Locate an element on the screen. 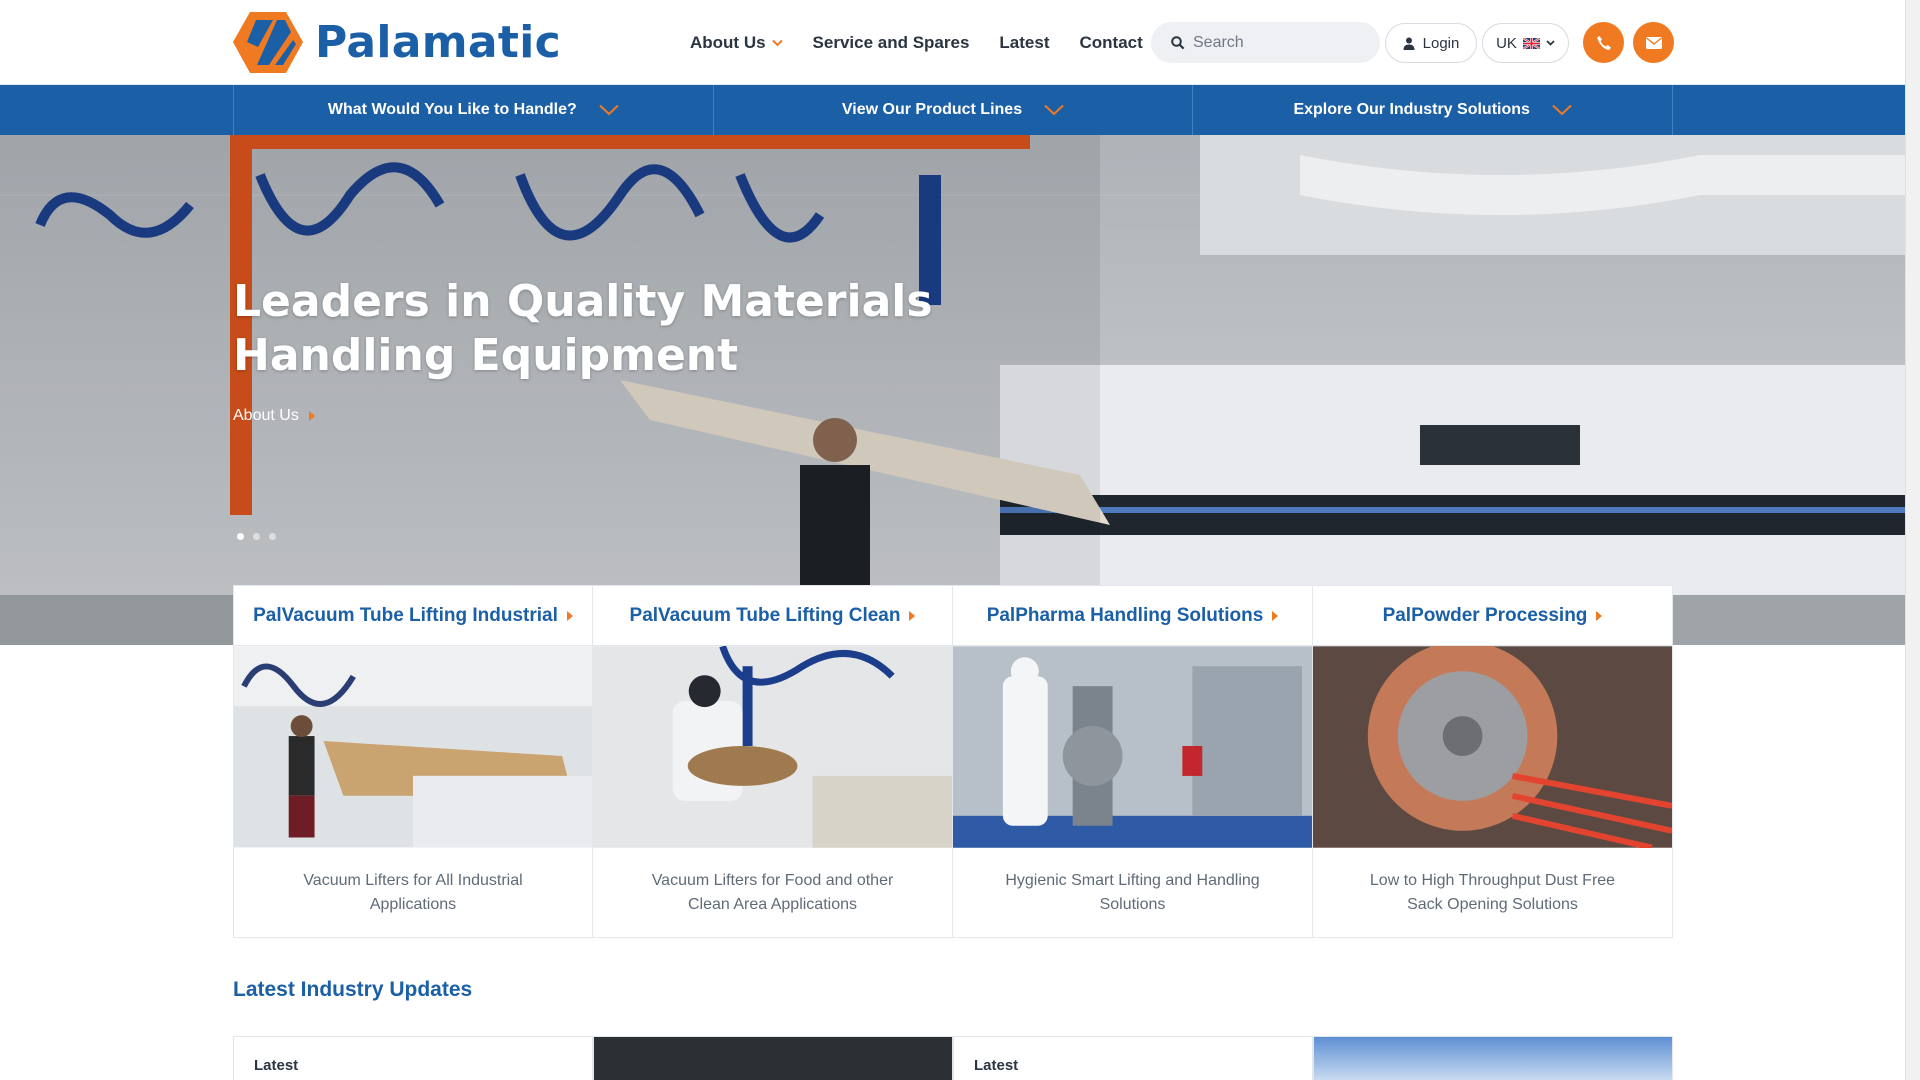  phone-button is located at coordinates (1603, 42).